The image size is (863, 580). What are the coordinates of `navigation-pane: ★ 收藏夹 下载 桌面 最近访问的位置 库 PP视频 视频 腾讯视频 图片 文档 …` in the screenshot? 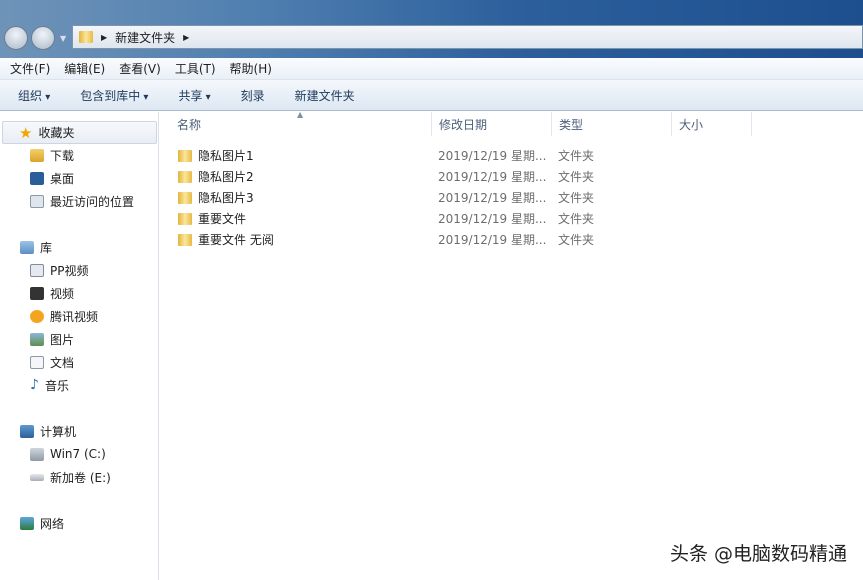 It's located at (79, 346).